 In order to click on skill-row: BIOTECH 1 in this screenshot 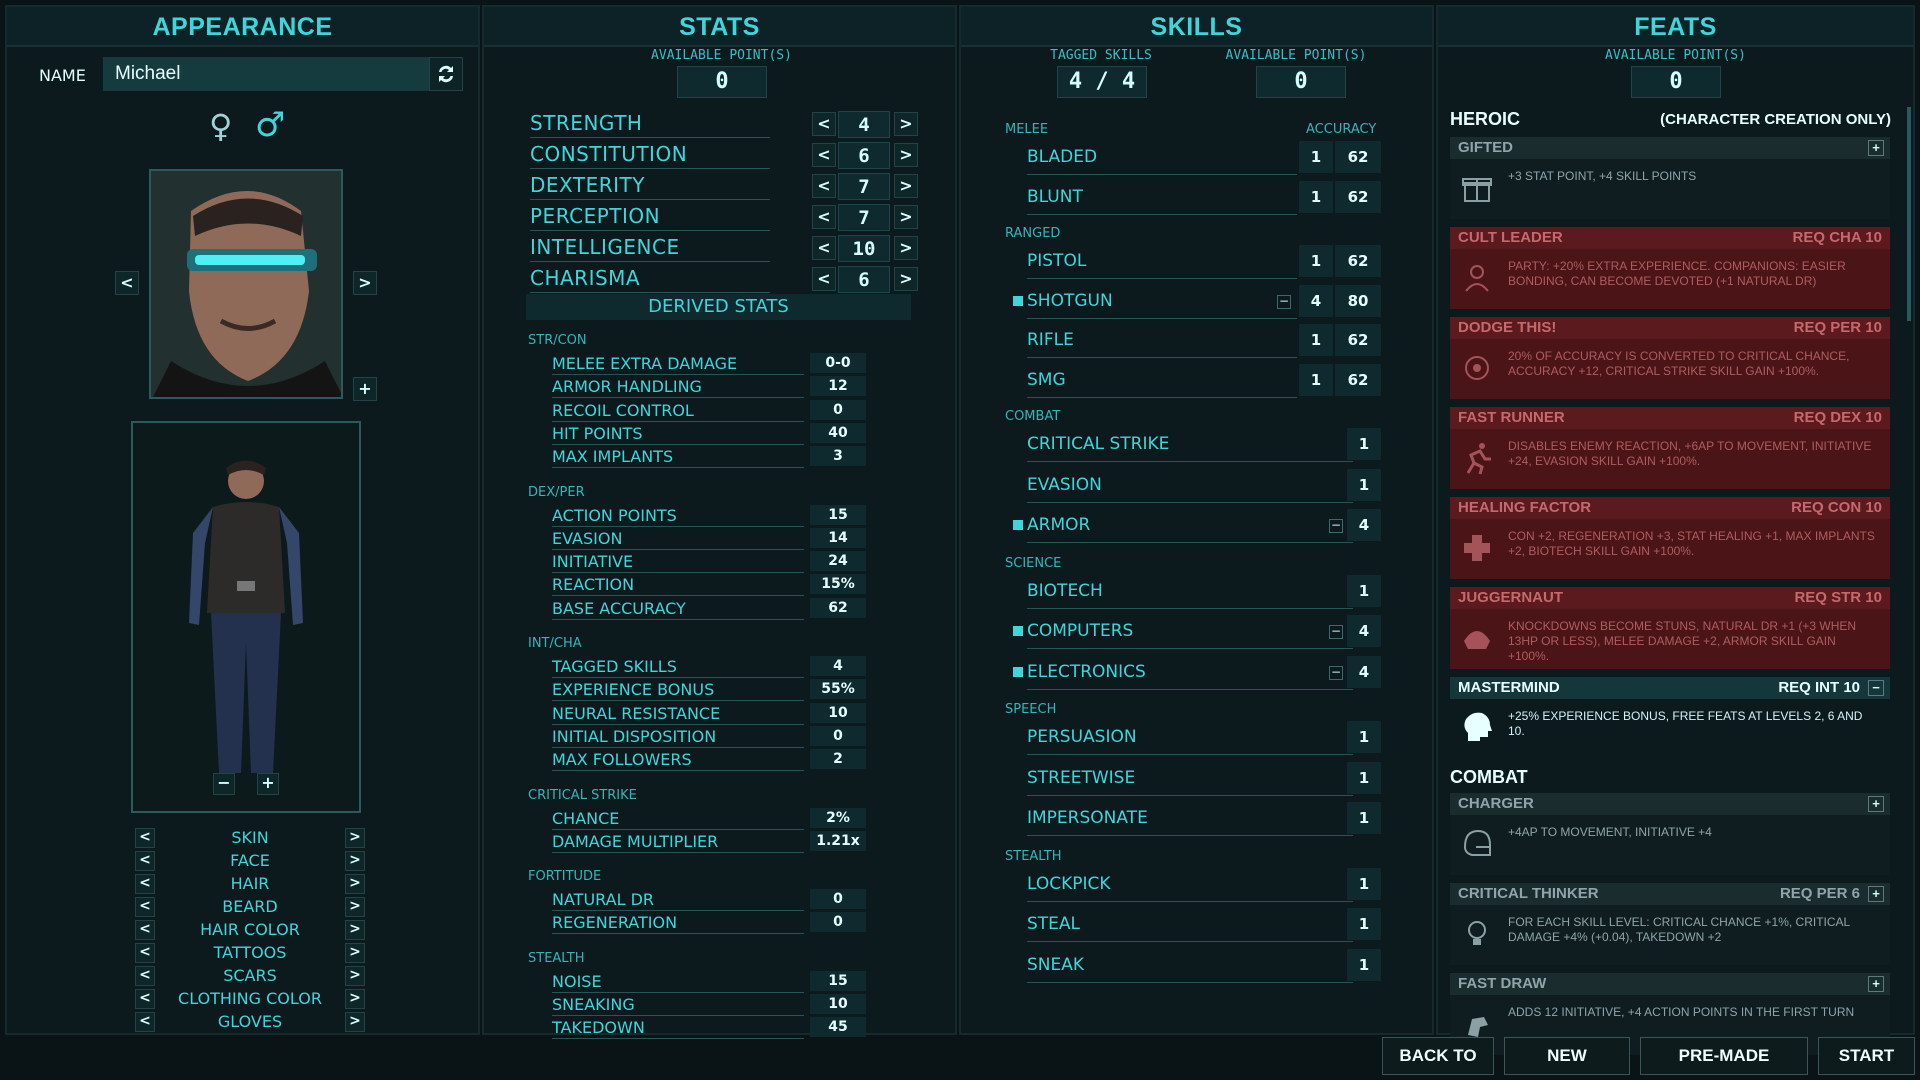, I will do `click(1212, 591)`.